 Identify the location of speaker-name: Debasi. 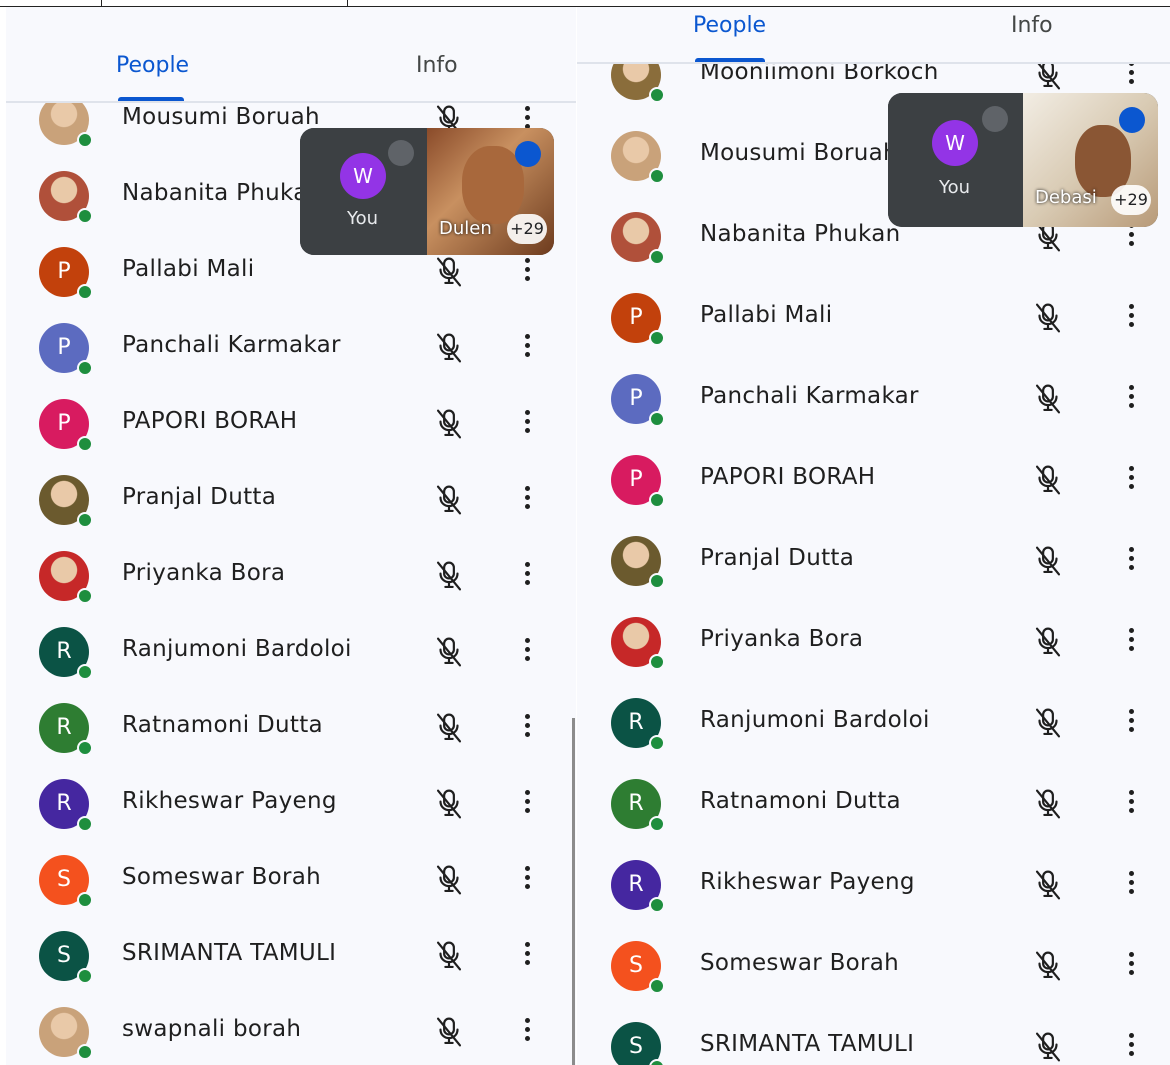
(1066, 197).